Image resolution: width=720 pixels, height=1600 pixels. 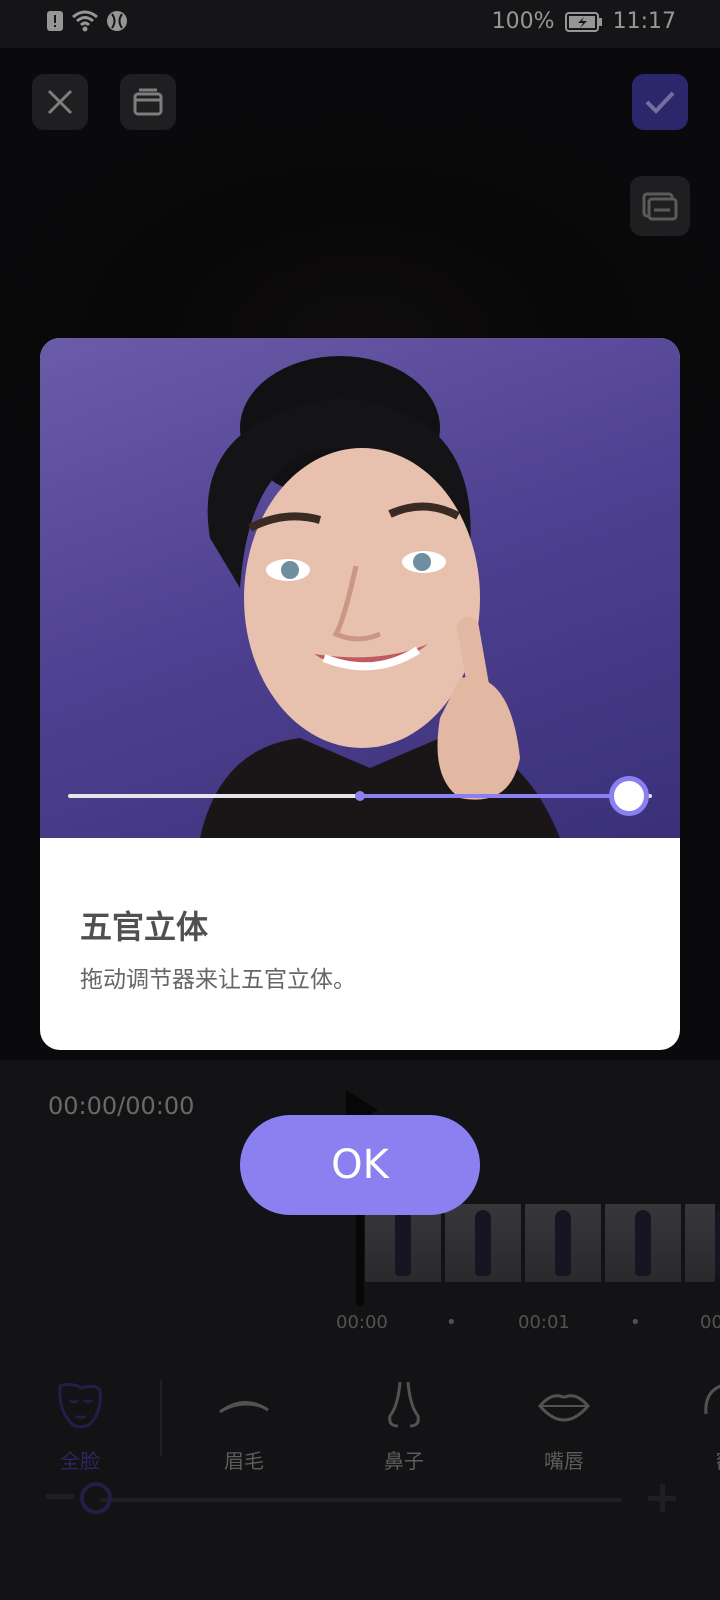 I want to click on demo-slider-center-dot, so click(x=360, y=796).